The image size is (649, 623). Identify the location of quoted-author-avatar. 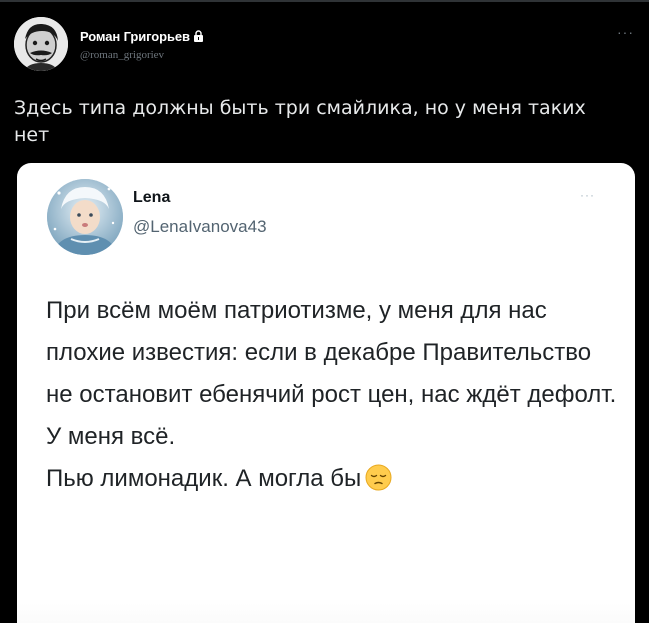
(85, 217).